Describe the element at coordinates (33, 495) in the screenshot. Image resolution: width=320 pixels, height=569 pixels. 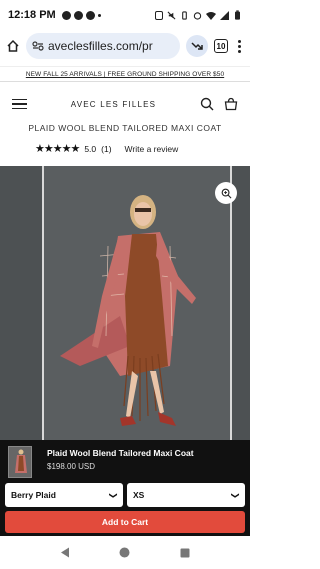
I see `color-select-value: Berry Plaid` at that location.